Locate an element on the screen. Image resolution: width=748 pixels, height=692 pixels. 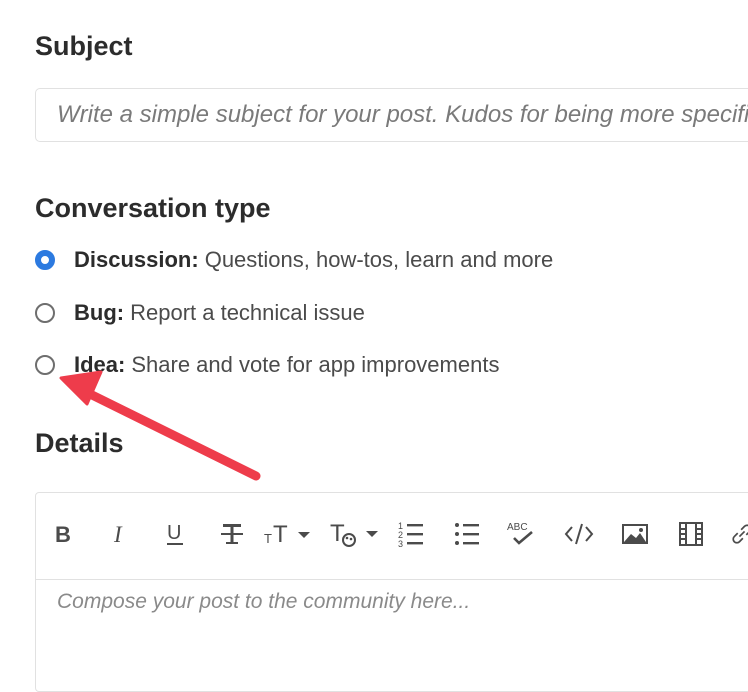
subject-heading: Subject is located at coordinates (84, 46).